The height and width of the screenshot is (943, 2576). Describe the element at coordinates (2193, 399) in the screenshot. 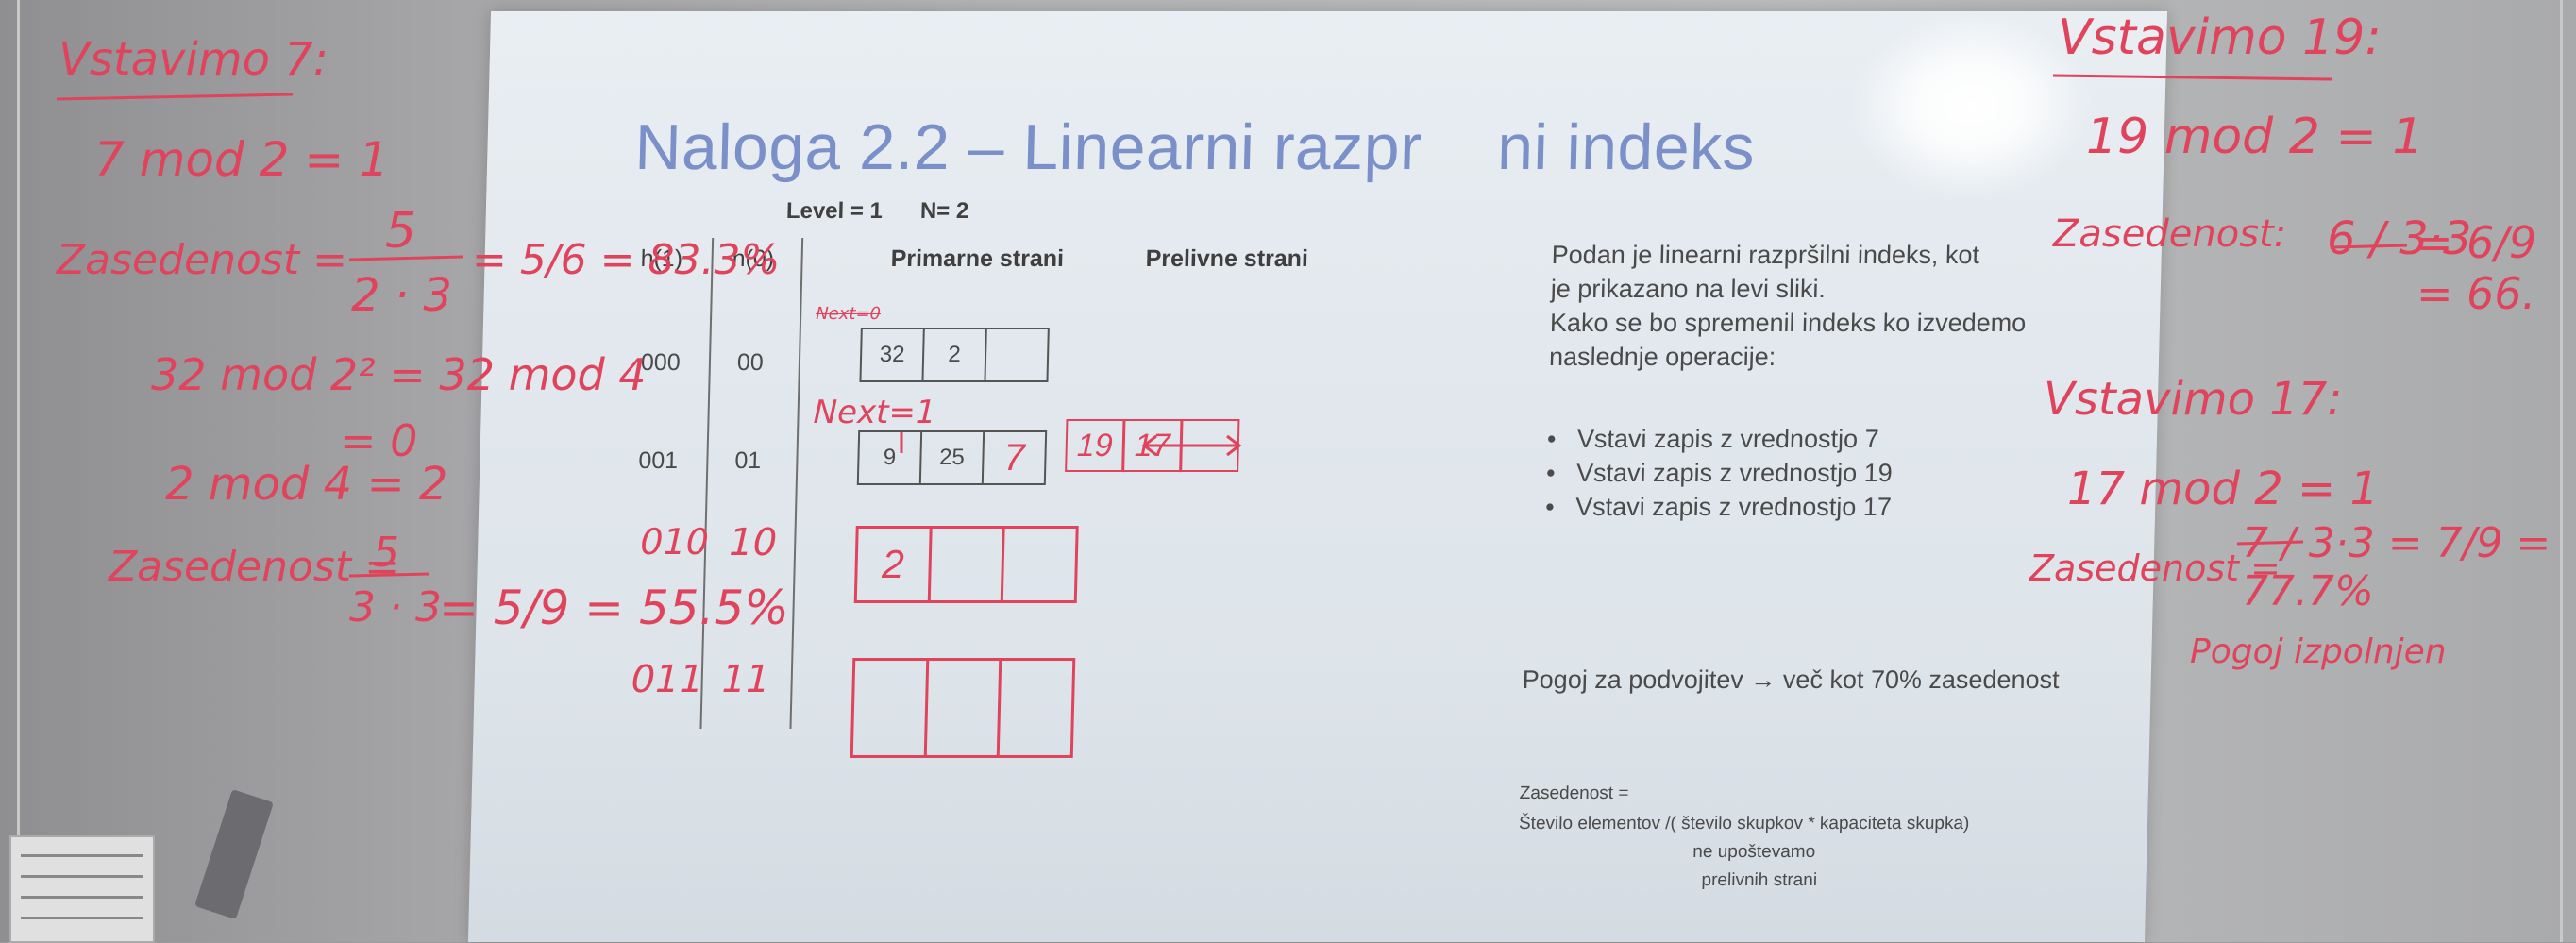

I see `hw-heading-insert-17: Vstavimo 17:` at that location.